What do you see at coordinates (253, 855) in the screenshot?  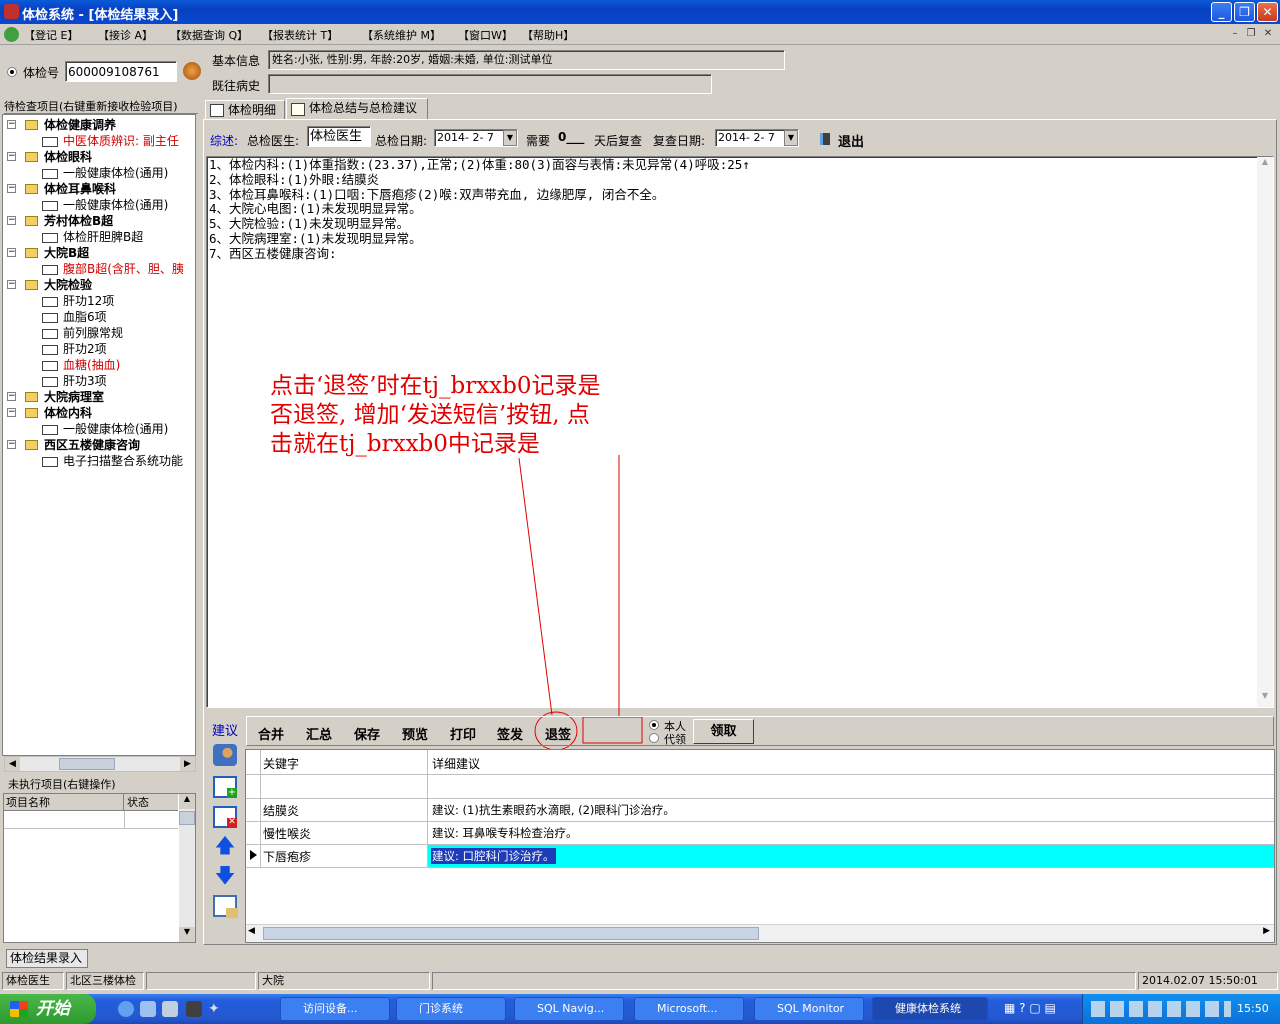 I see `row-pointer-icon` at bounding box center [253, 855].